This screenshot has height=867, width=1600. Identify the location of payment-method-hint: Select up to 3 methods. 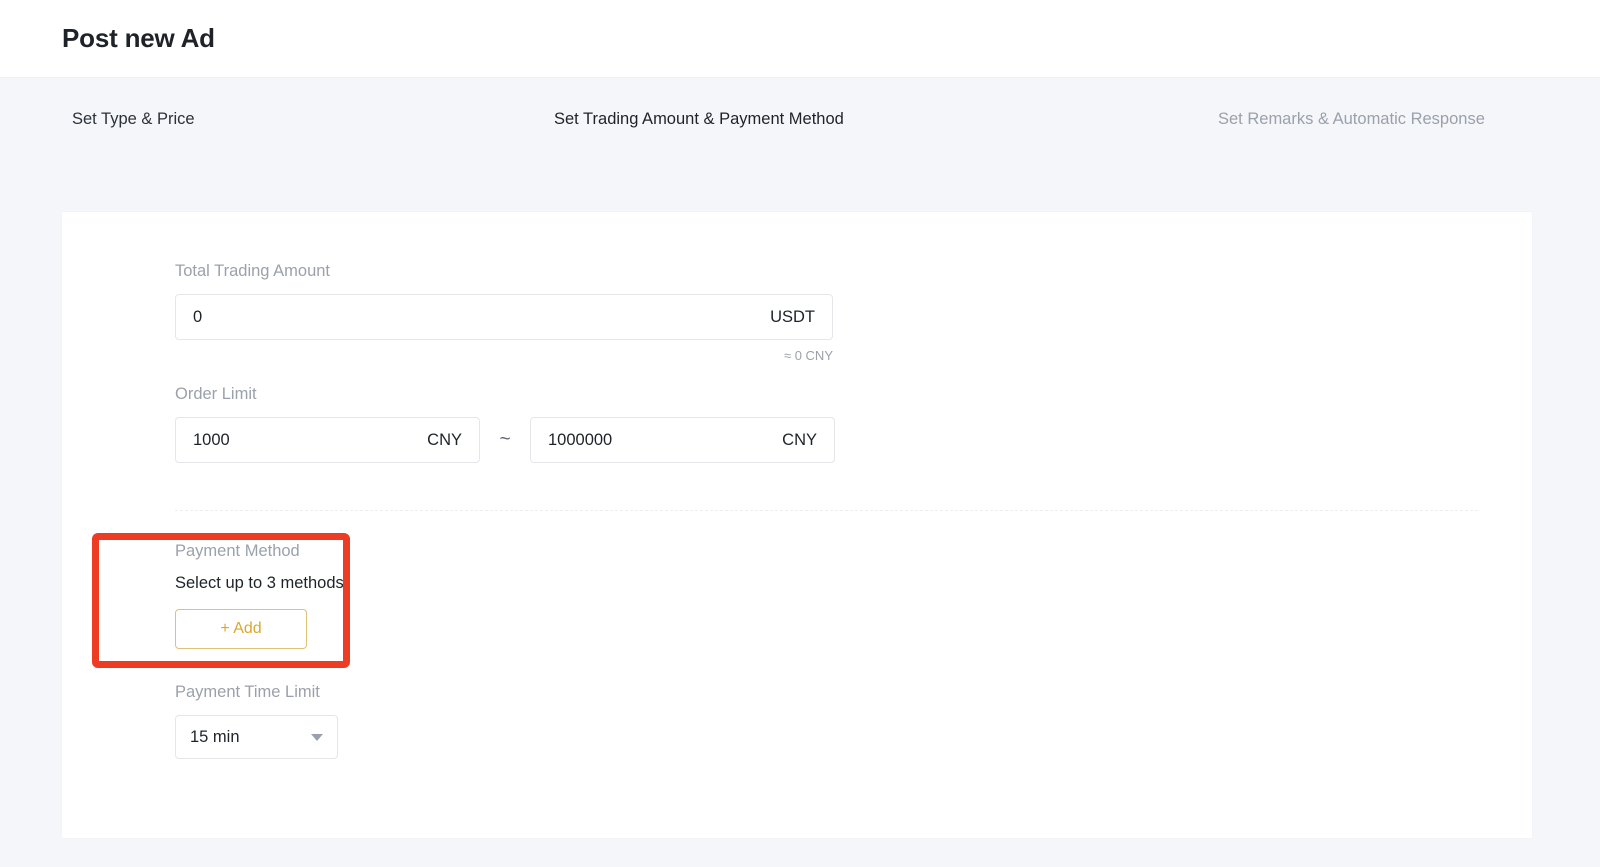
(259, 583).